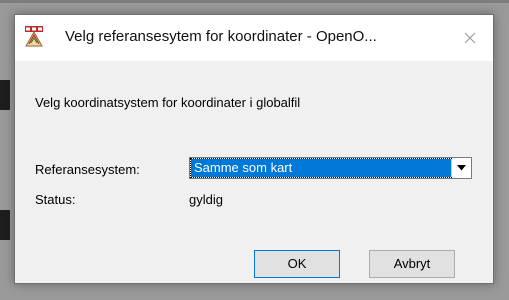  What do you see at coordinates (254, 1) in the screenshot?
I see `background-window-strip` at bounding box center [254, 1].